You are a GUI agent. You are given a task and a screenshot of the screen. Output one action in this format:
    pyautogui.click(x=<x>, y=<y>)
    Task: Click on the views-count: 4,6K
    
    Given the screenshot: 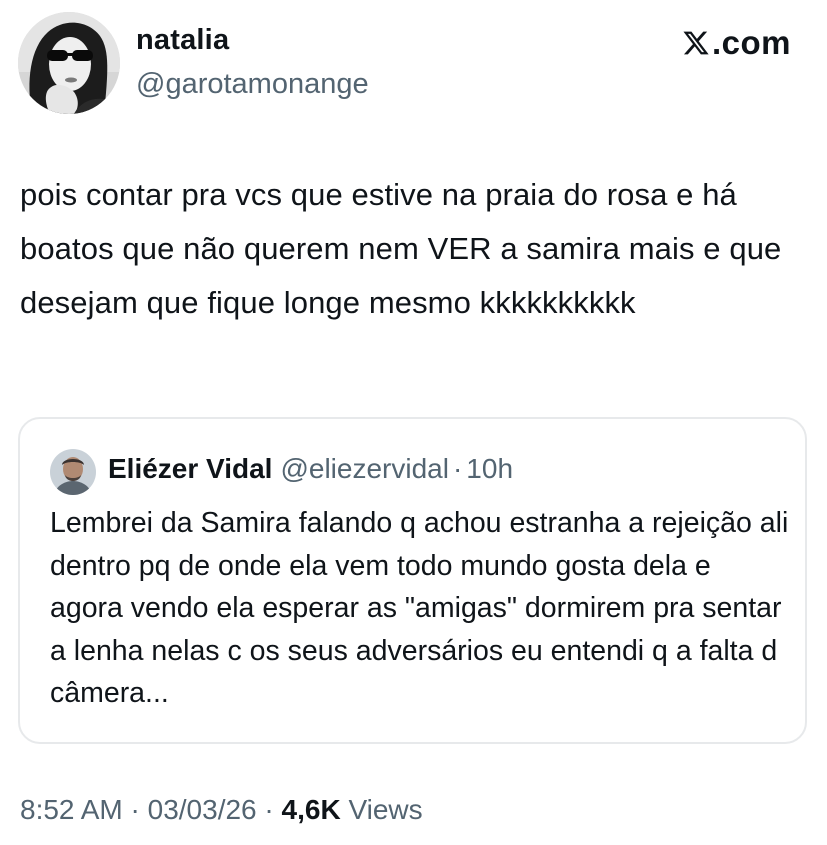 What is the action you would take?
    pyautogui.click(x=311, y=809)
    